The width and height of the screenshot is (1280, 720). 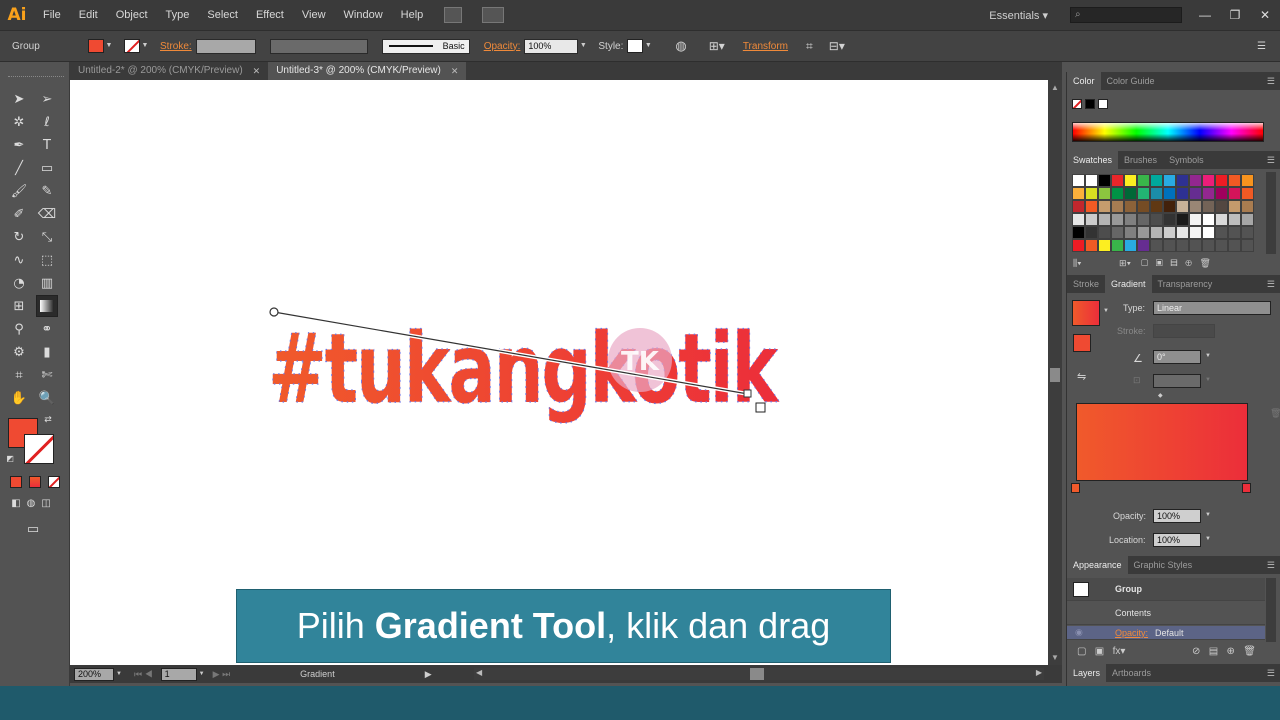 I want to click on swap-colors-icon: ⇄, so click(x=48, y=420).